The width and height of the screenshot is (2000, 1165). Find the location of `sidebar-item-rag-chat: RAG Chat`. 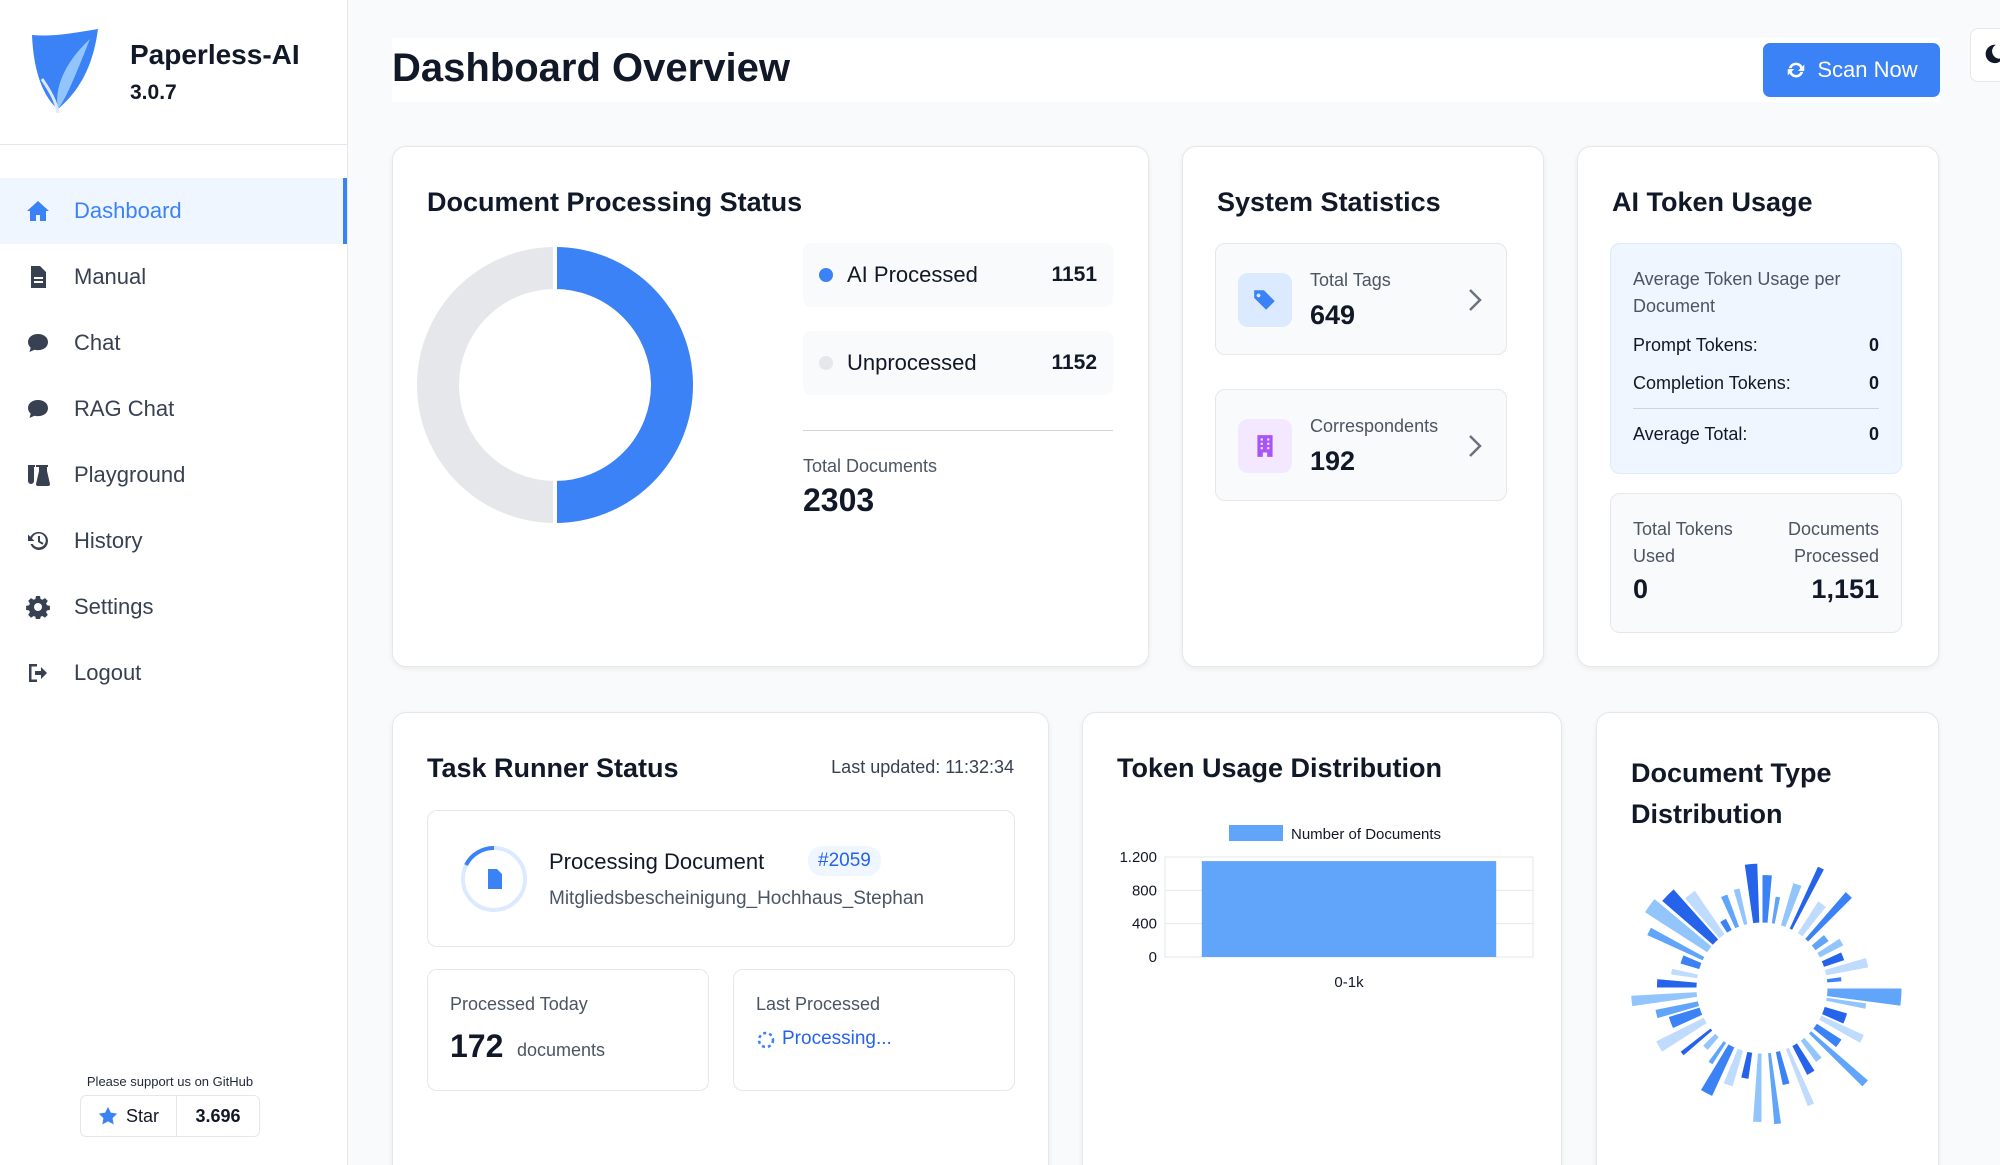

sidebar-item-rag-chat: RAG Chat is located at coordinates (173, 409).